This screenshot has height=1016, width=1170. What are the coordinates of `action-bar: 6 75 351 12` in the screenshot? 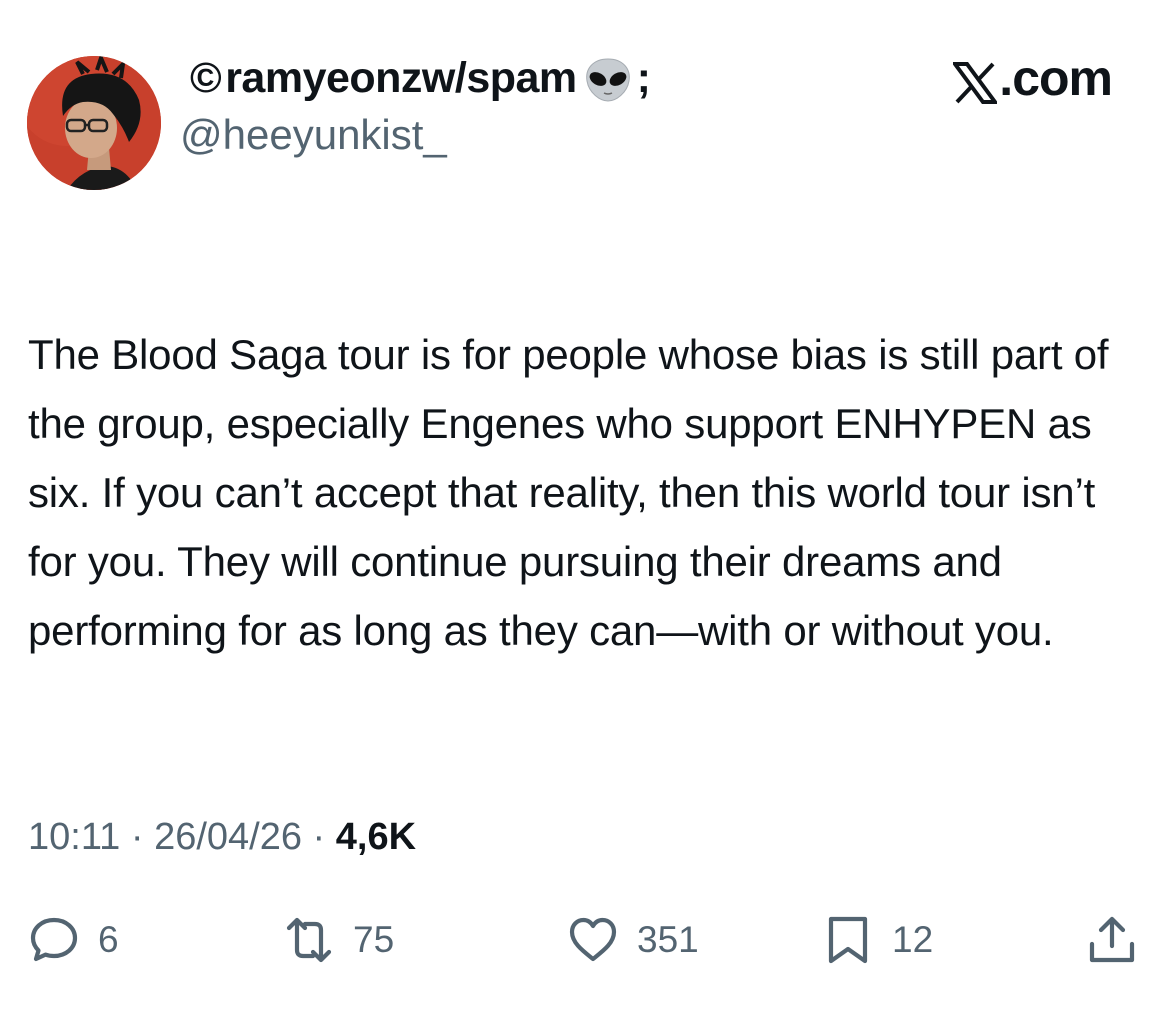 It's located at (585, 940).